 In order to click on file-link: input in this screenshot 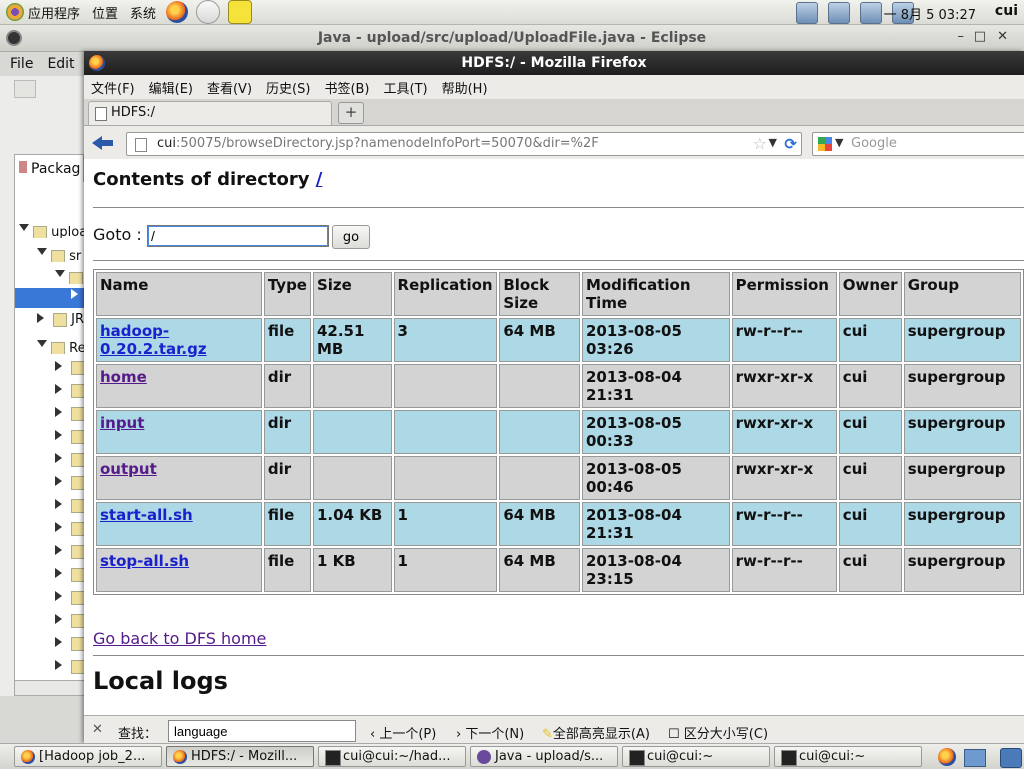, I will do `click(122, 423)`.